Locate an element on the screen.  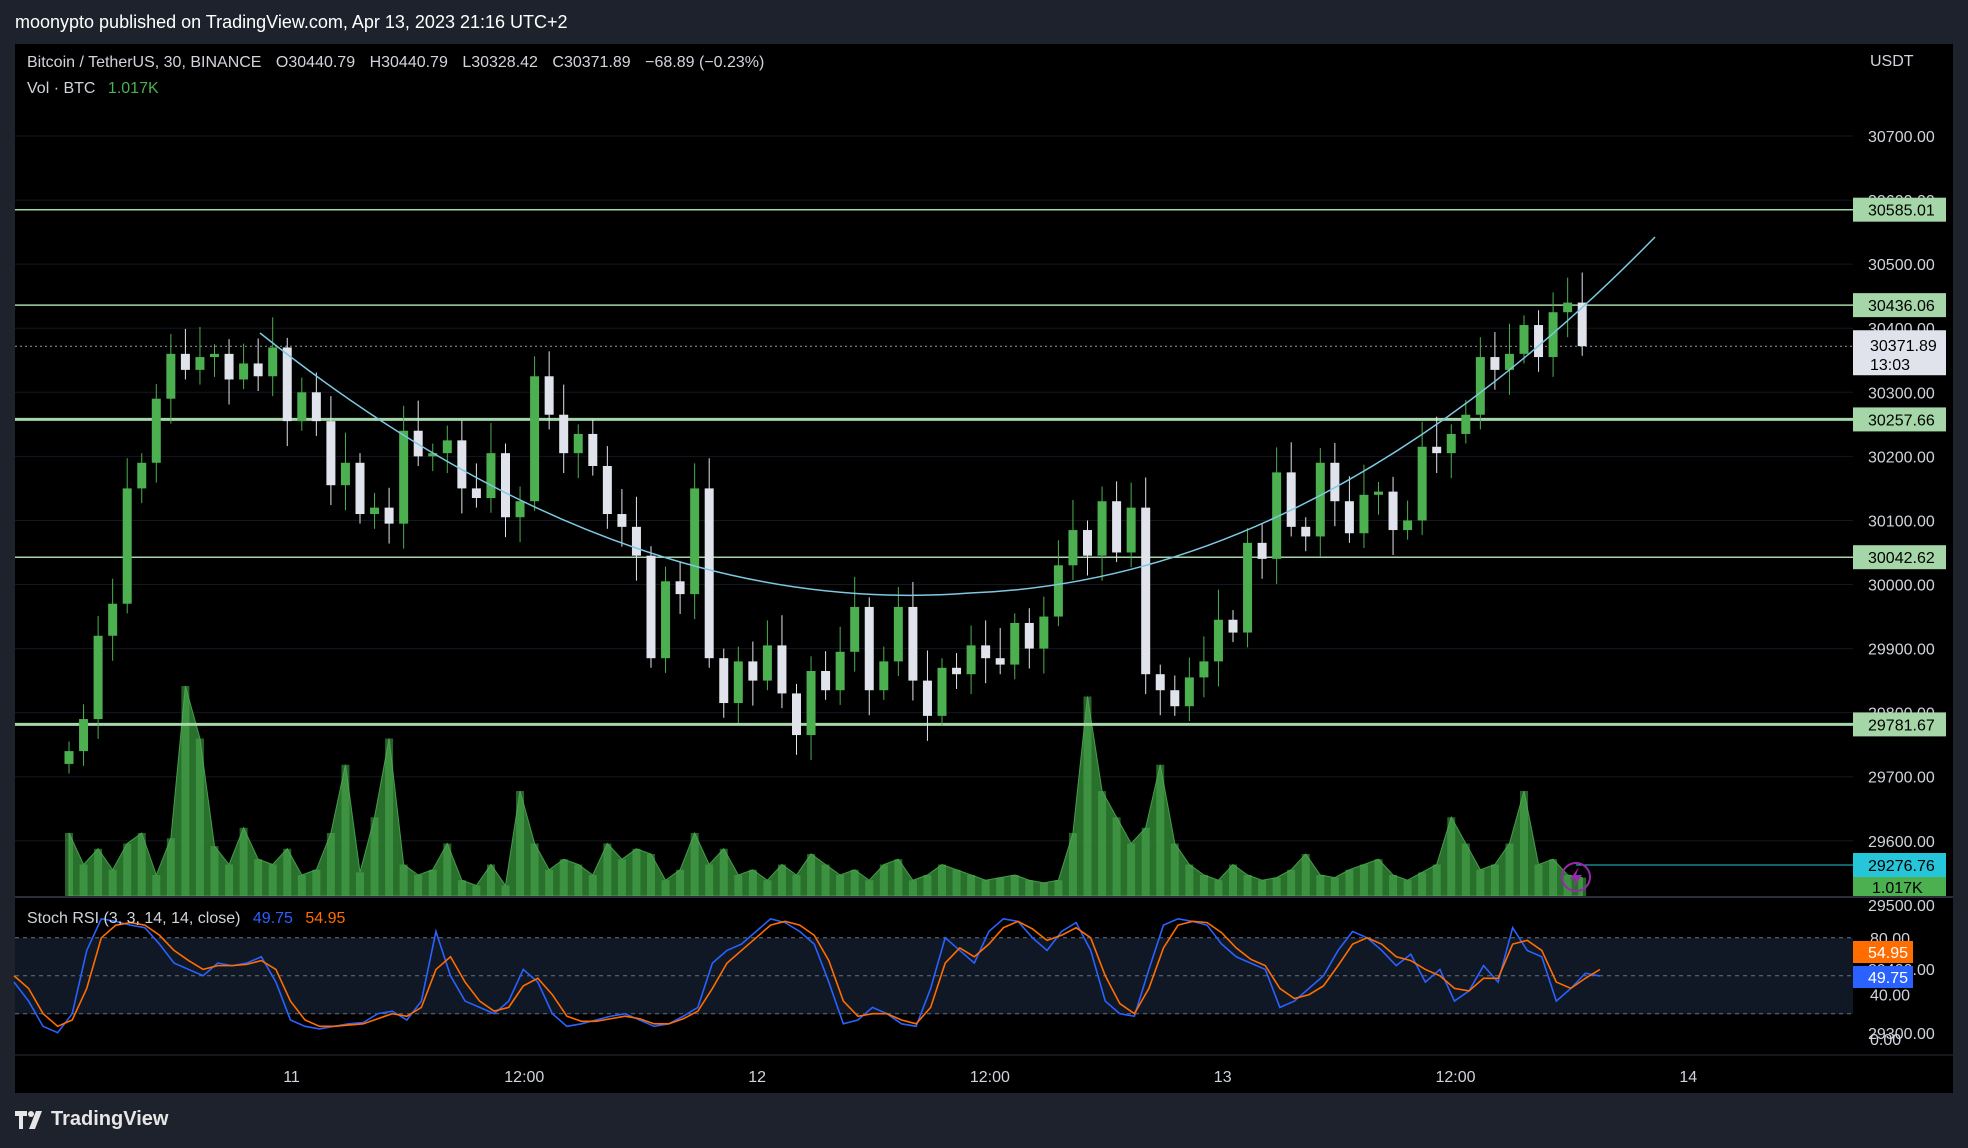
price-tick-label: 30100.00 is located at coordinates (1901, 521).